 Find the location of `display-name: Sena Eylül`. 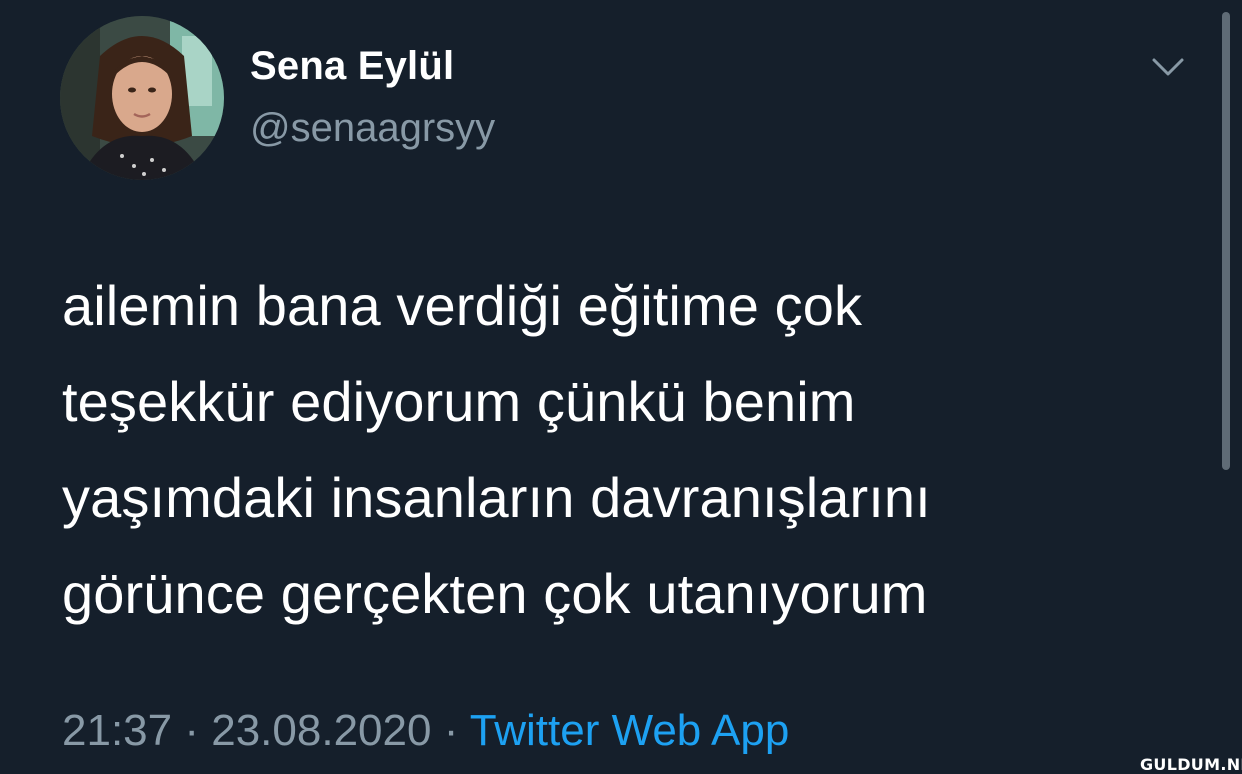

display-name: Sena Eylül is located at coordinates (352, 66).